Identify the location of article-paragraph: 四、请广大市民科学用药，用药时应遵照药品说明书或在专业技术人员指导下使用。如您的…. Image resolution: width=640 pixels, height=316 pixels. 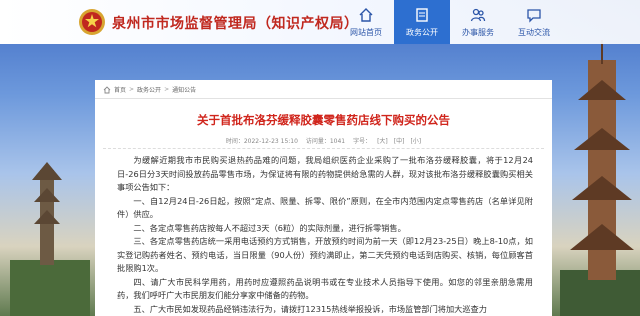
(325, 288).